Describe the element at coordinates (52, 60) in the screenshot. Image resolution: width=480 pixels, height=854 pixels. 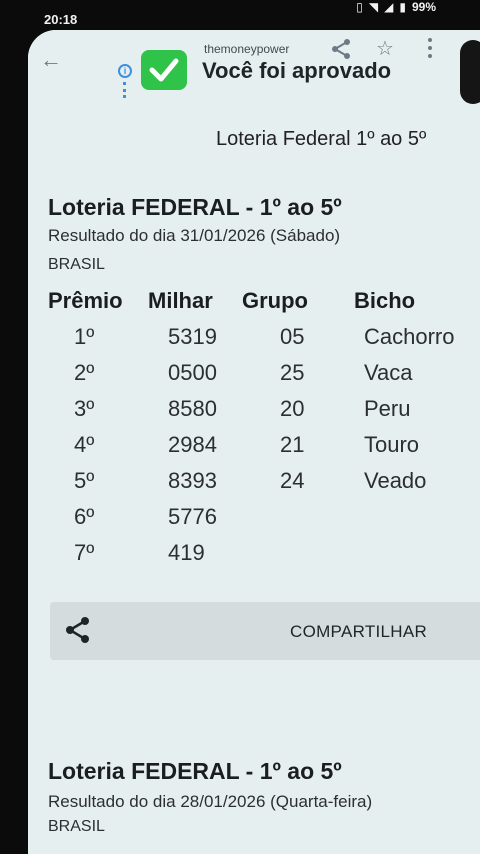
I see `back-arrow-icon: ←` at that location.